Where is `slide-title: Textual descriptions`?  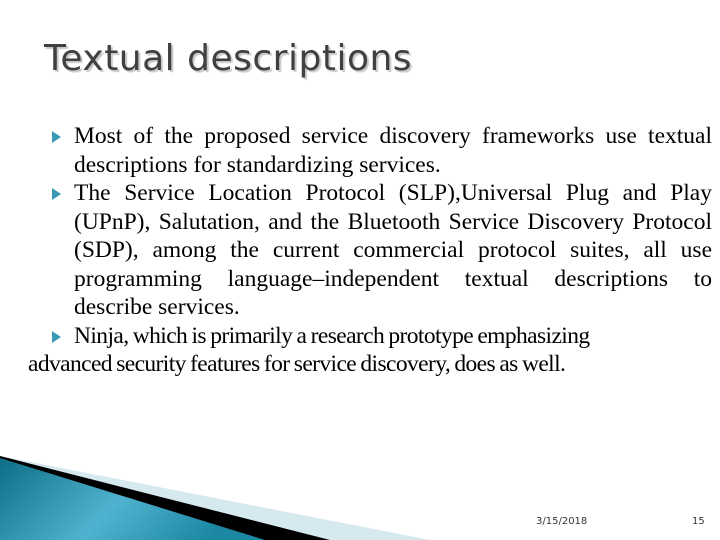
slide-title: Textual descriptions is located at coordinates (228, 58).